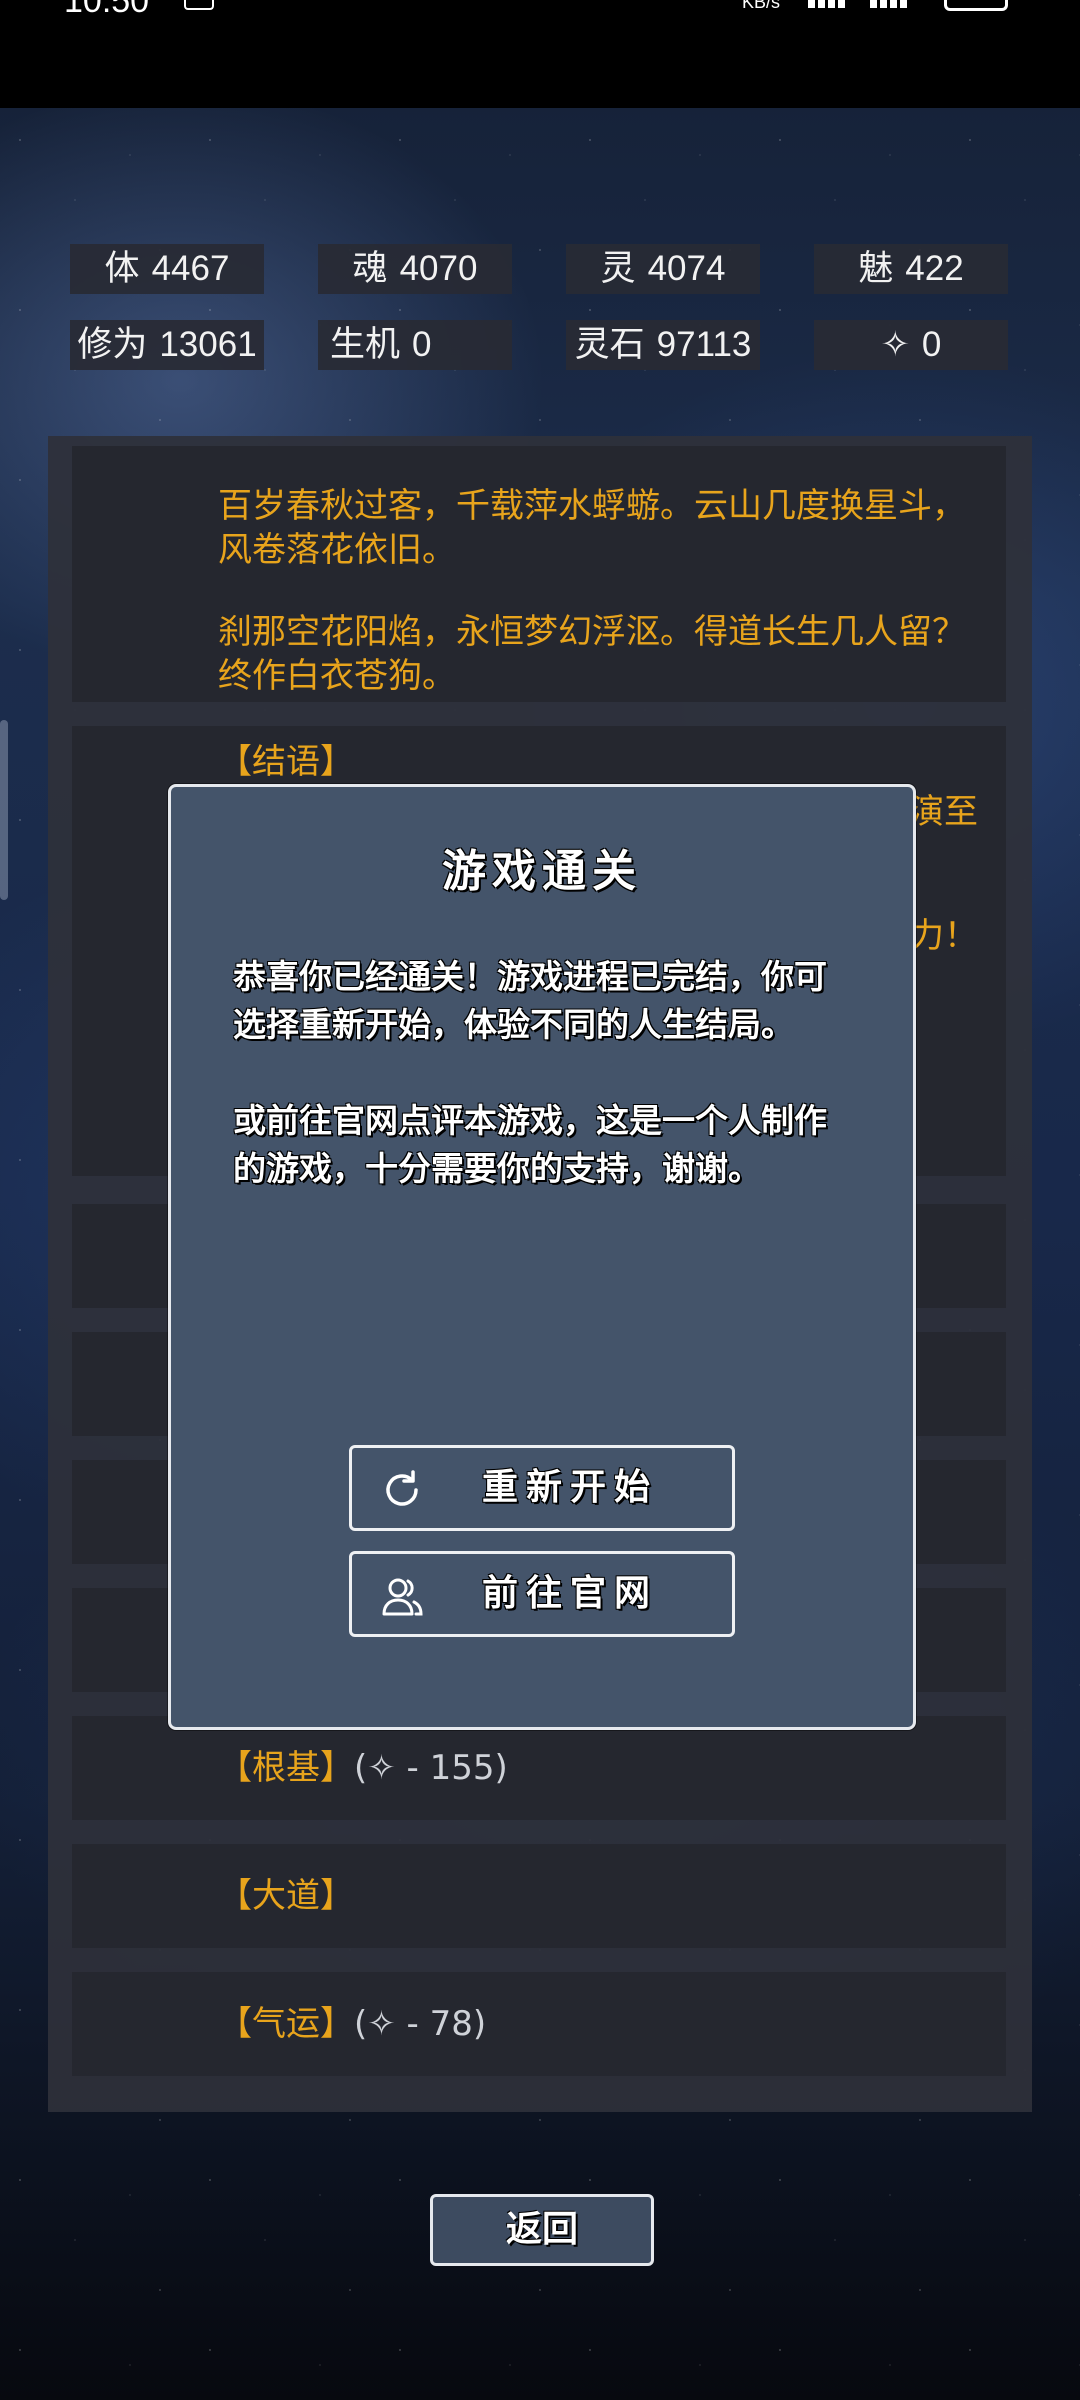  Describe the element at coordinates (663, 269) in the screenshot. I see `stat-ling: 灵 4074` at that location.